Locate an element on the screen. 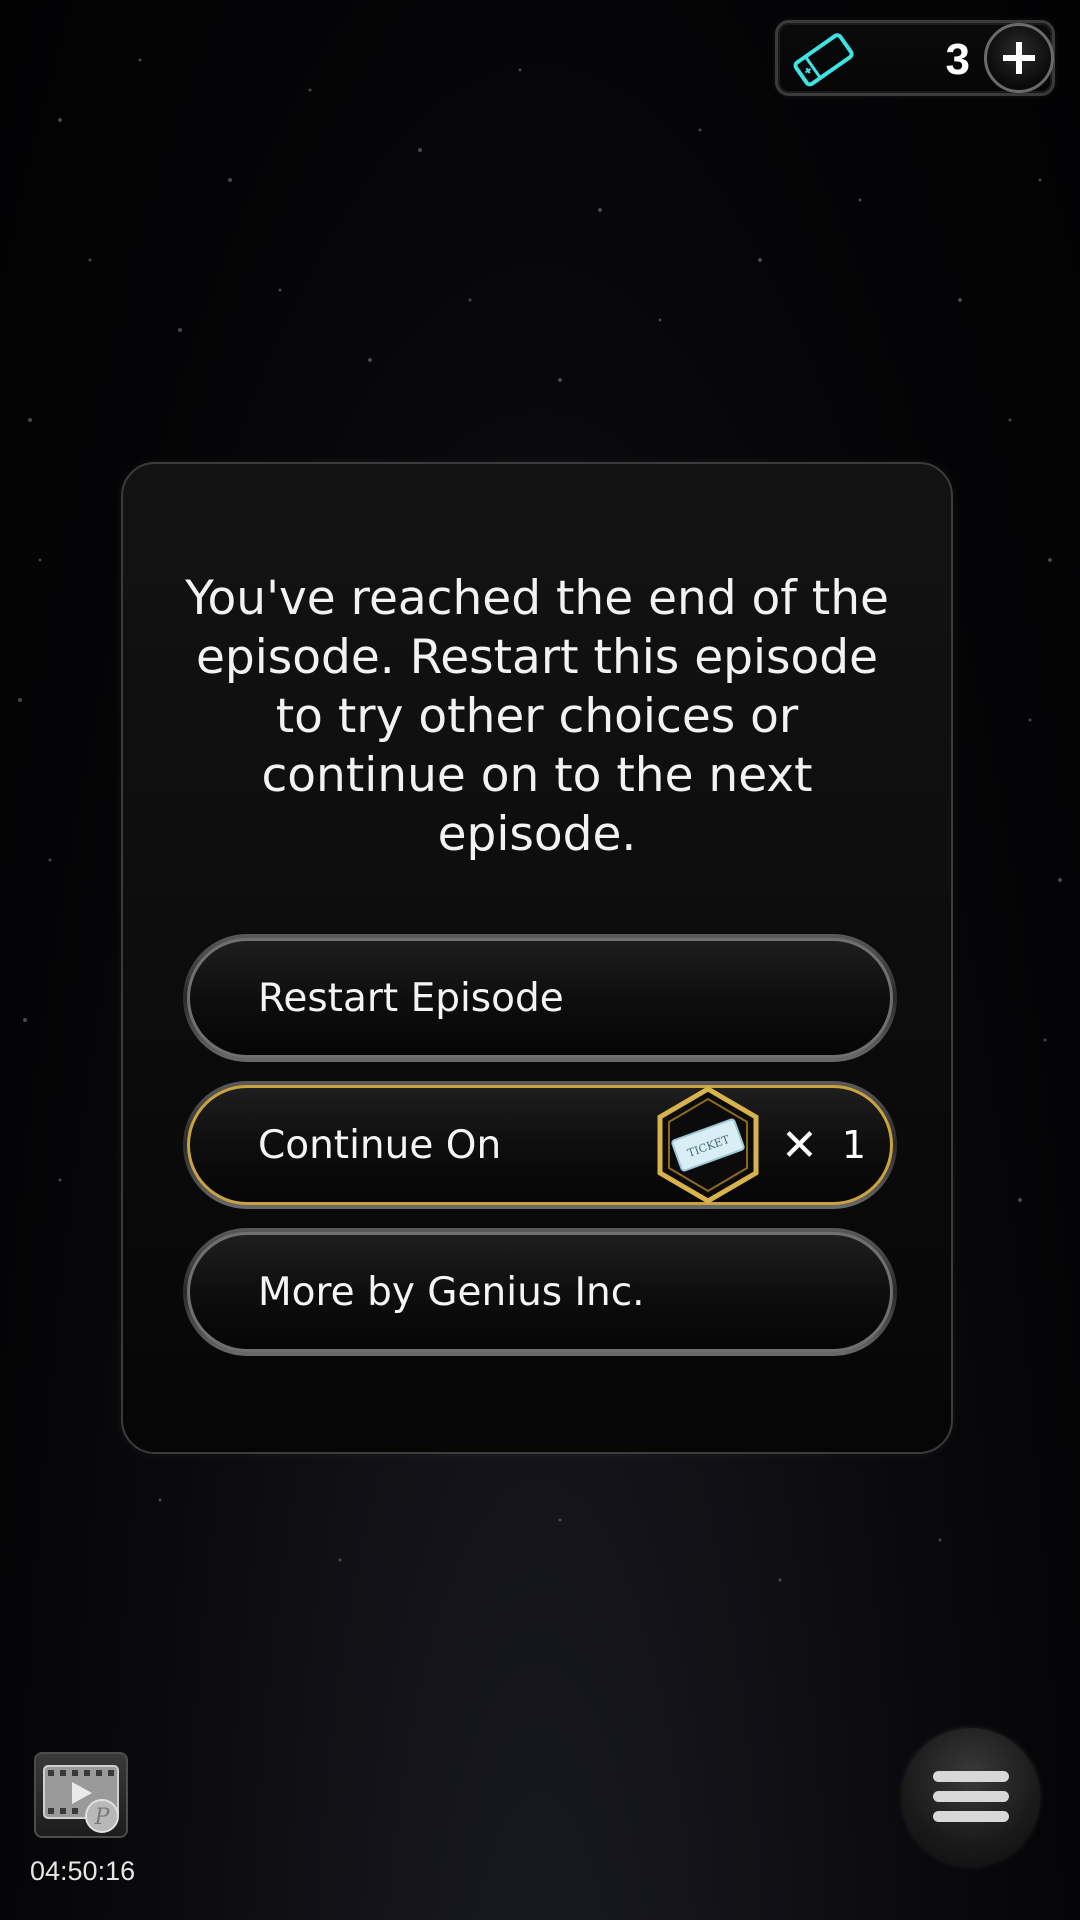 The width and height of the screenshot is (1080, 1920). video-reward-button: P is located at coordinates (81, 1795).